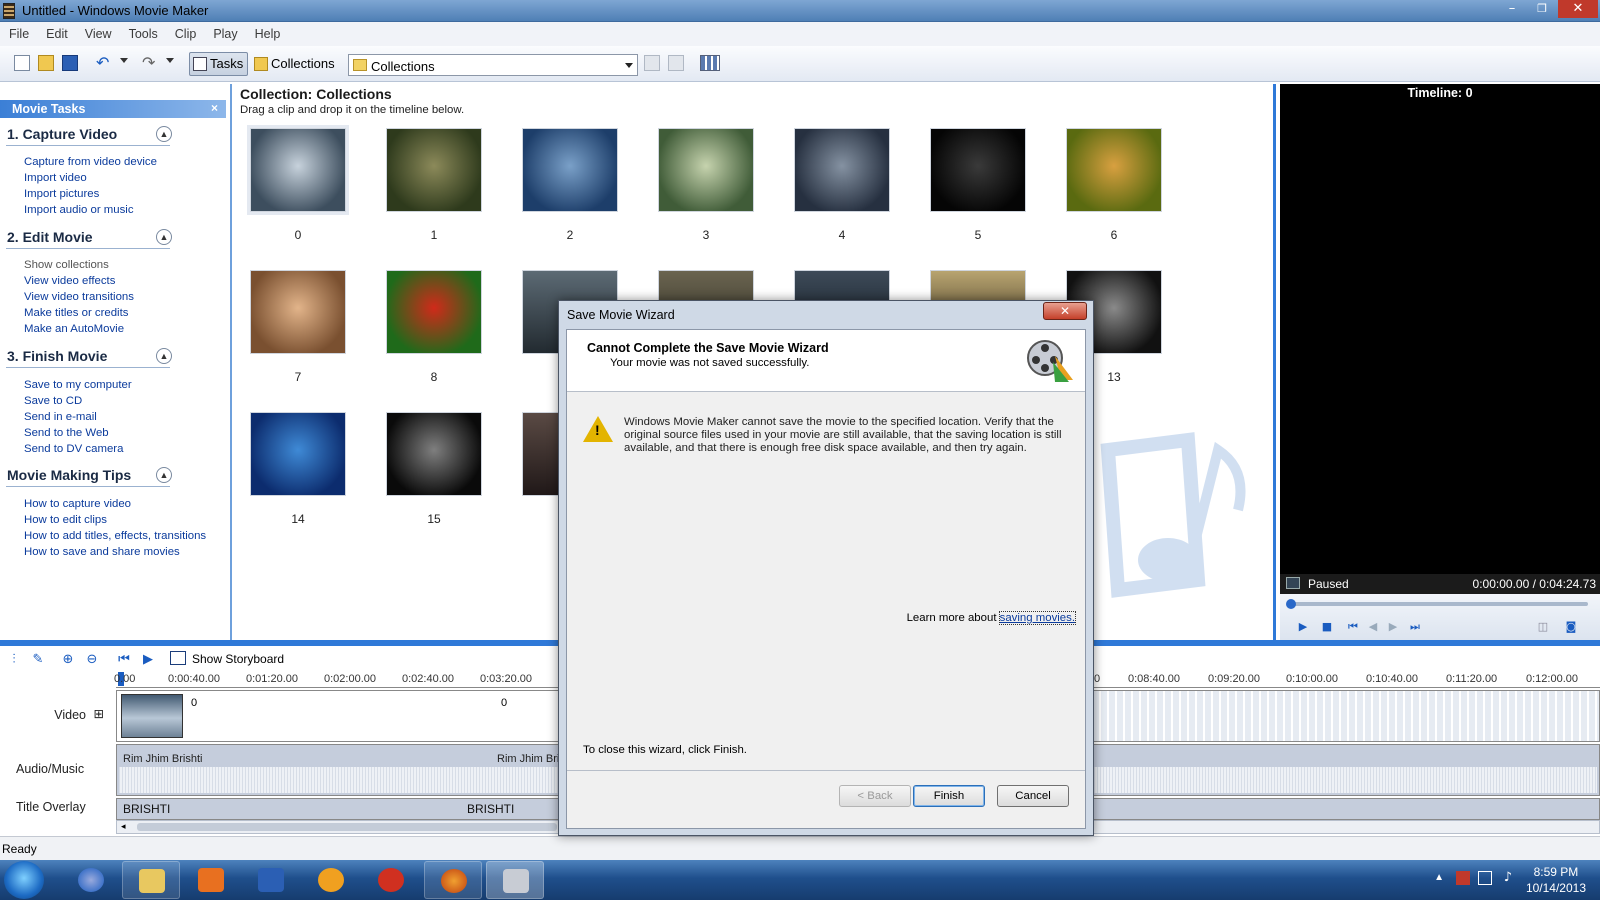 Image resolution: width=1600 pixels, height=900 pixels. Describe the element at coordinates (53, 401) in the screenshot. I see `task-link: Save to CD` at that location.